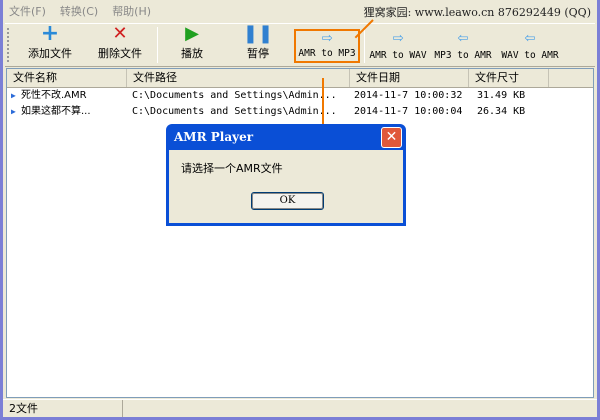  I want to click on button-label: 添加文件, so click(50, 53).